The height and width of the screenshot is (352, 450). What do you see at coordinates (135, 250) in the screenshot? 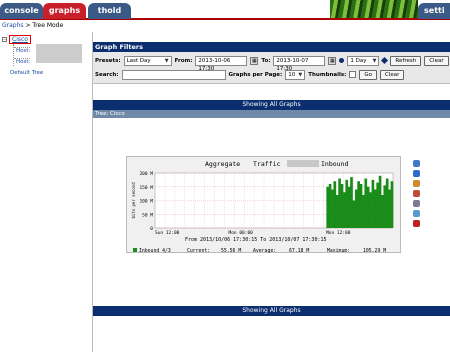
I see `legend-swatch` at bounding box center [135, 250].